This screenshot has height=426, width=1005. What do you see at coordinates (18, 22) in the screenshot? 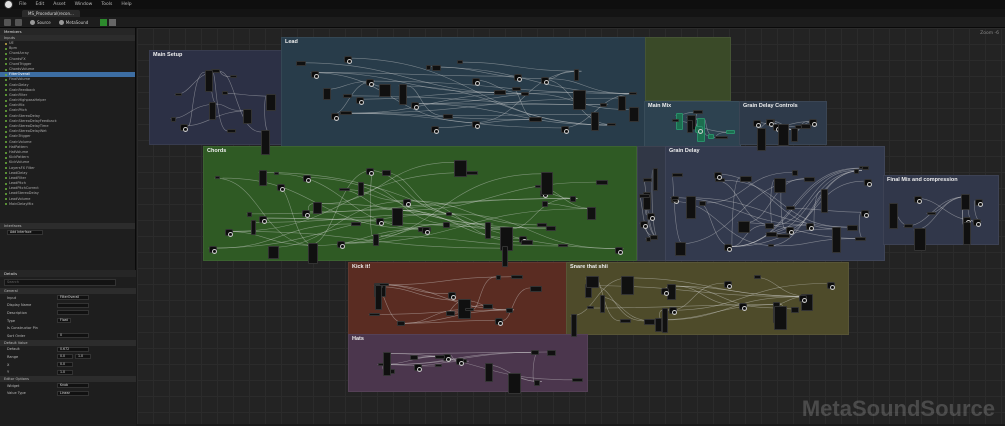
I see `browse-icon` at bounding box center [18, 22].